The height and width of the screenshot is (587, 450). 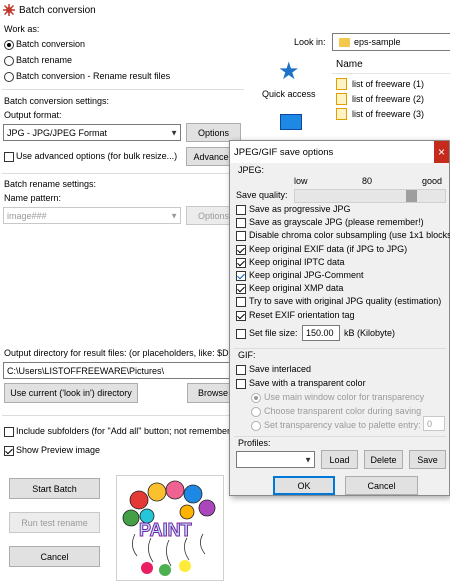 What do you see at coordinates (50, 184) in the screenshot?
I see `rename-settings-label: Batch rename settings:` at bounding box center [50, 184].